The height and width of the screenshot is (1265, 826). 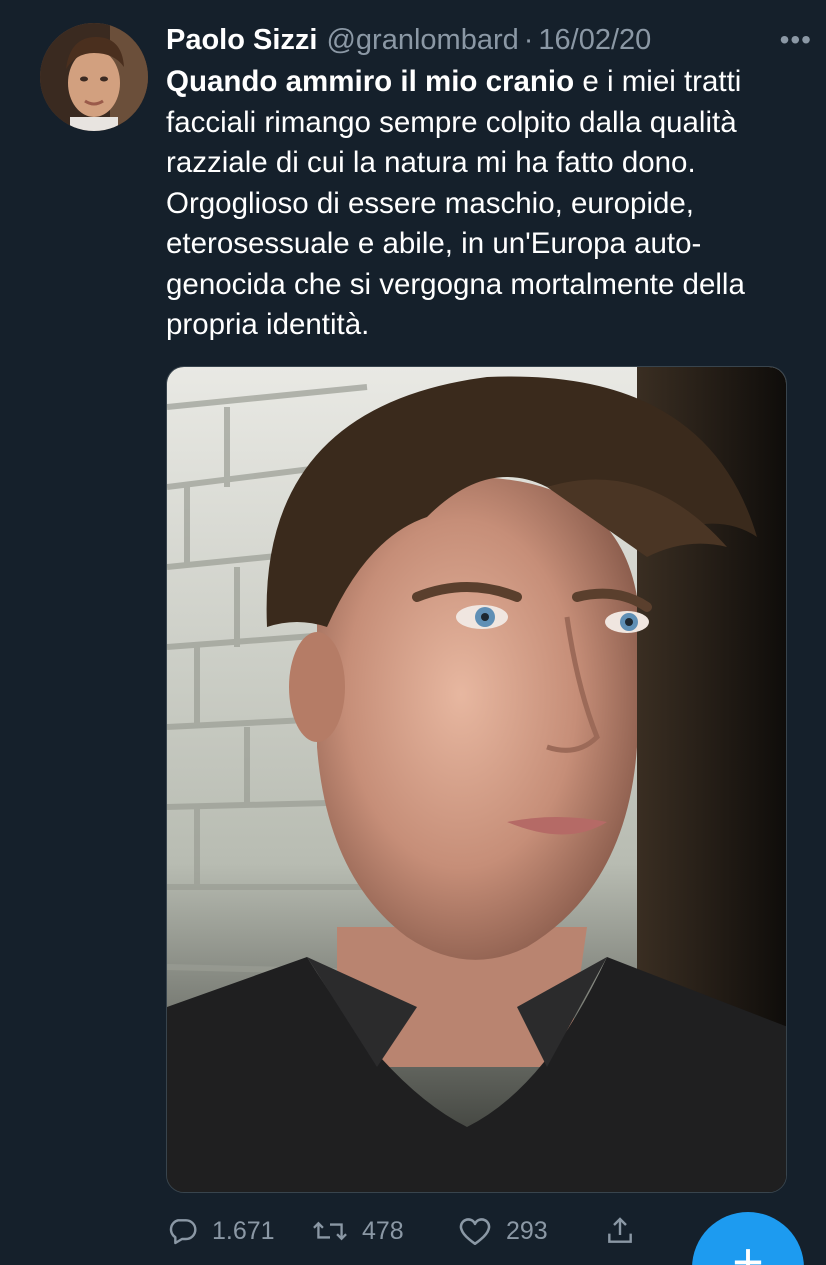 I want to click on share-icon, so click(x=620, y=1231).